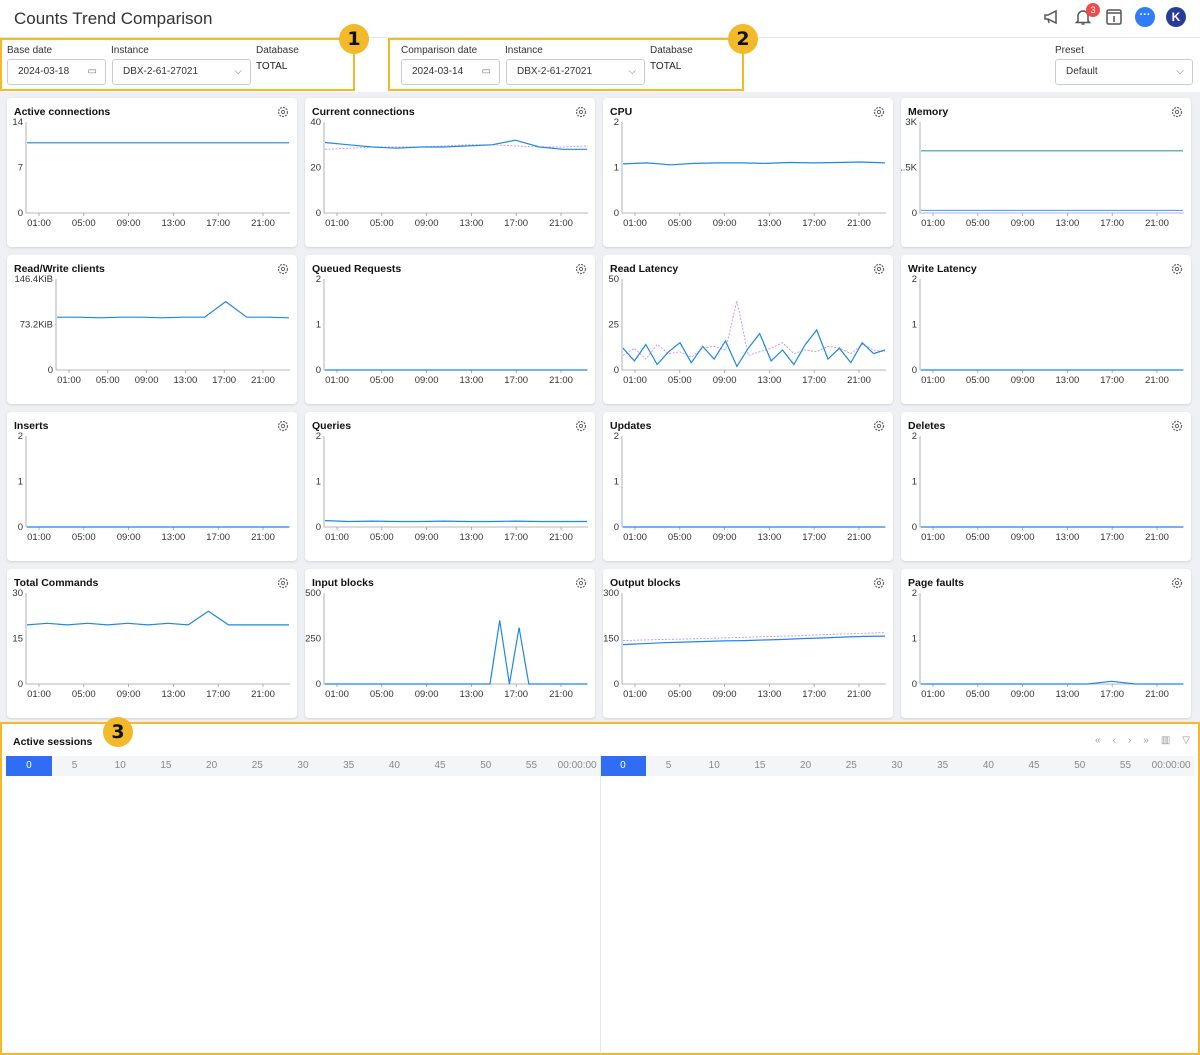 Image resolution: width=1200 pixels, height=1055 pixels. I want to click on chart-panel: Inserts 0 1 2 01:00 05:00 09:00 13:00 17:00 21:00, so click(152, 486).